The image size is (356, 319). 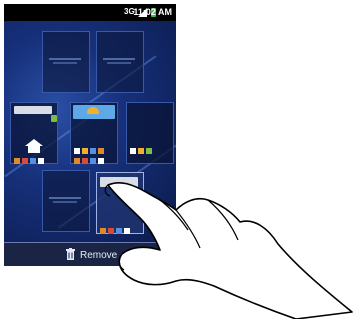 What do you see at coordinates (120, 203) in the screenshot?
I see `screen-thumbnail-7-dragged` at bounding box center [120, 203].